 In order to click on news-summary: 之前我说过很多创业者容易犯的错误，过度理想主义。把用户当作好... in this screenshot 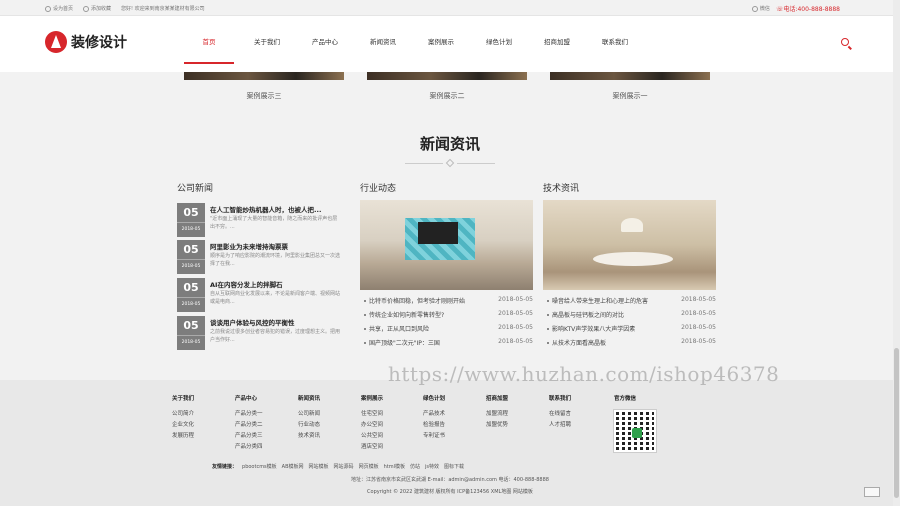, I will do `click(275, 336)`.